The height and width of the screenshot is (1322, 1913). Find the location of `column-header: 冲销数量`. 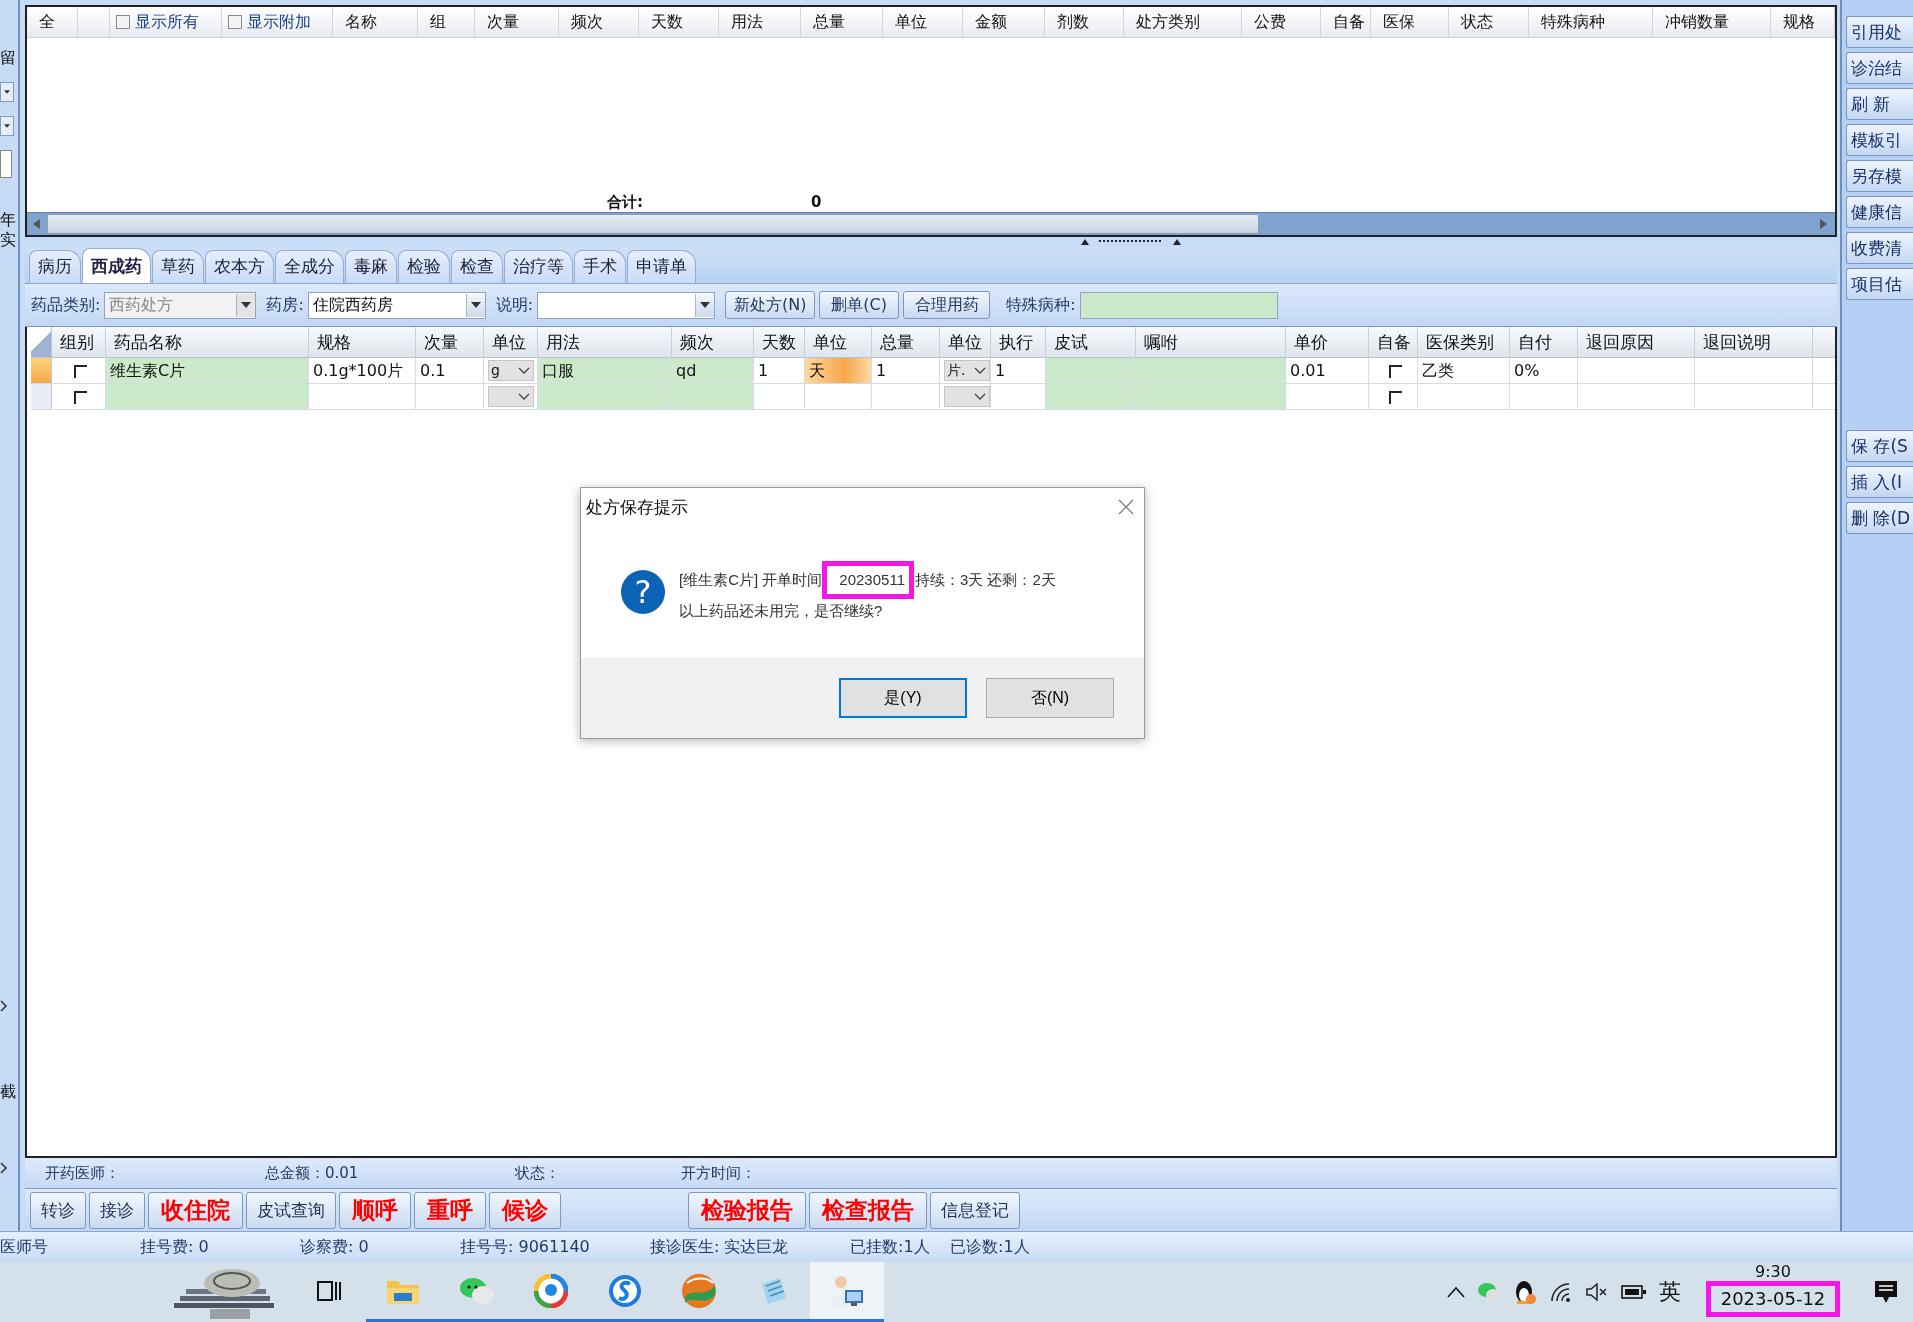

column-header: 冲销数量 is located at coordinates (1712, 22).